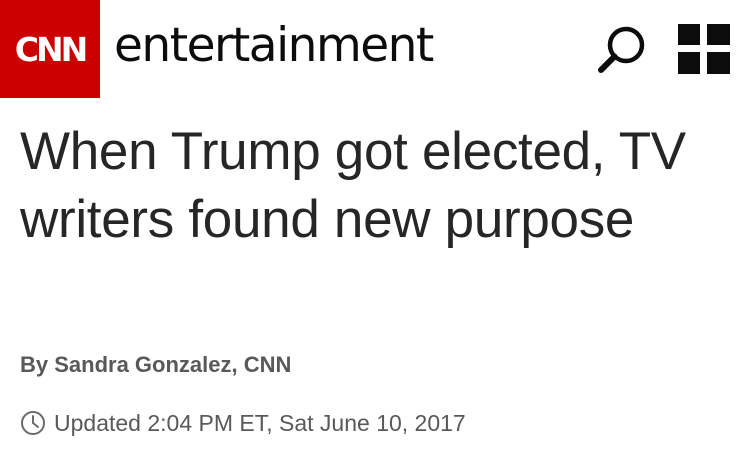 Image resolution: width=750 pixels, height=465 pixels. I want to click on article-timestamp: Updated 2:04 PM ET, Sat June 10, 2017, so click(243, 423).